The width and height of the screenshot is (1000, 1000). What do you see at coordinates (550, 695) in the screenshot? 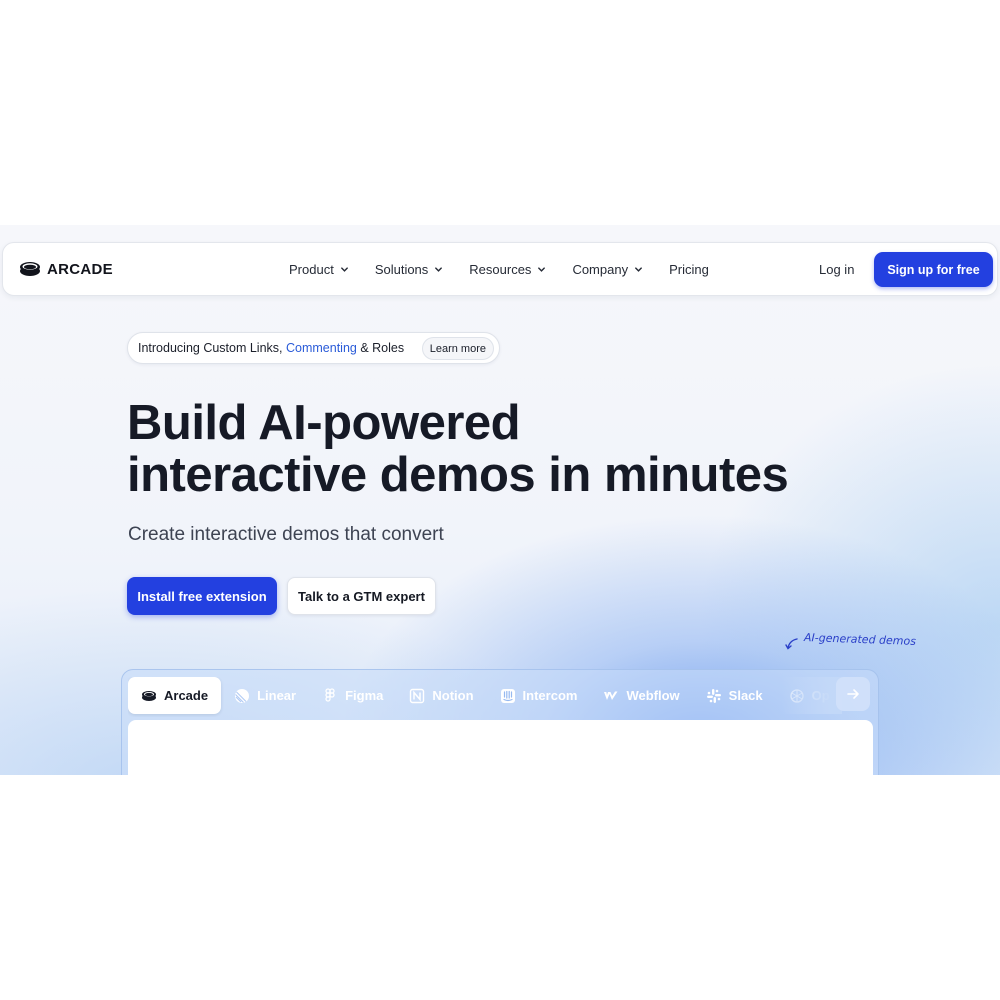
I see `tab-label: Intercom` at bounding box center [550, 695].